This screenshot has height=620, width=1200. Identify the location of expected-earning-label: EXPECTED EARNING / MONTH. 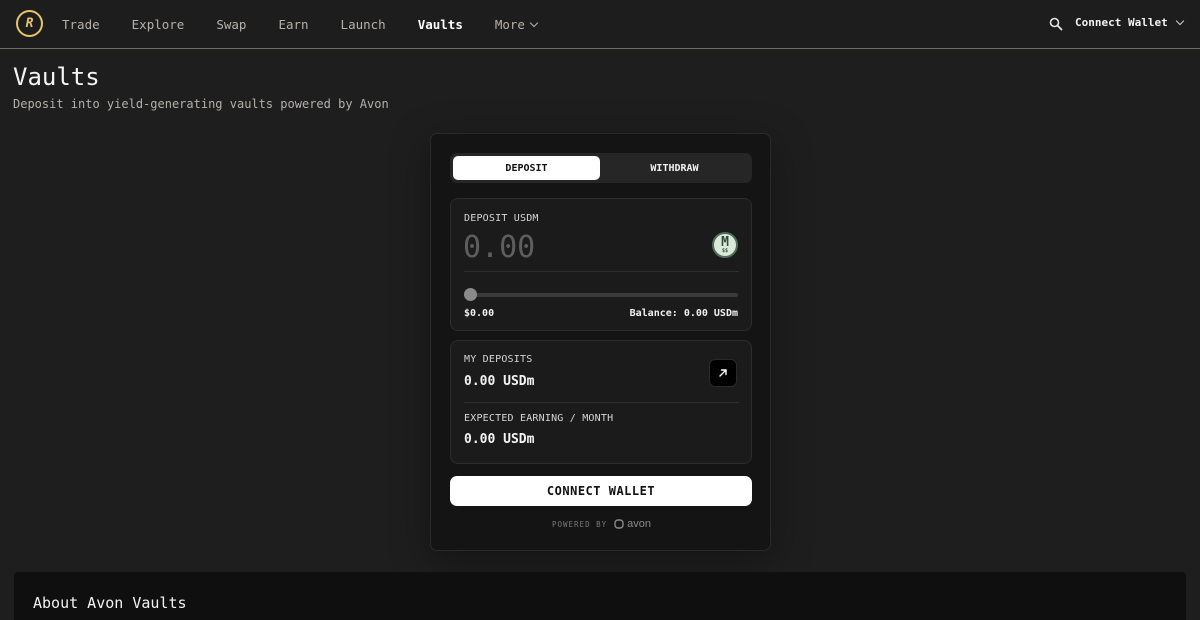
(539, 418).